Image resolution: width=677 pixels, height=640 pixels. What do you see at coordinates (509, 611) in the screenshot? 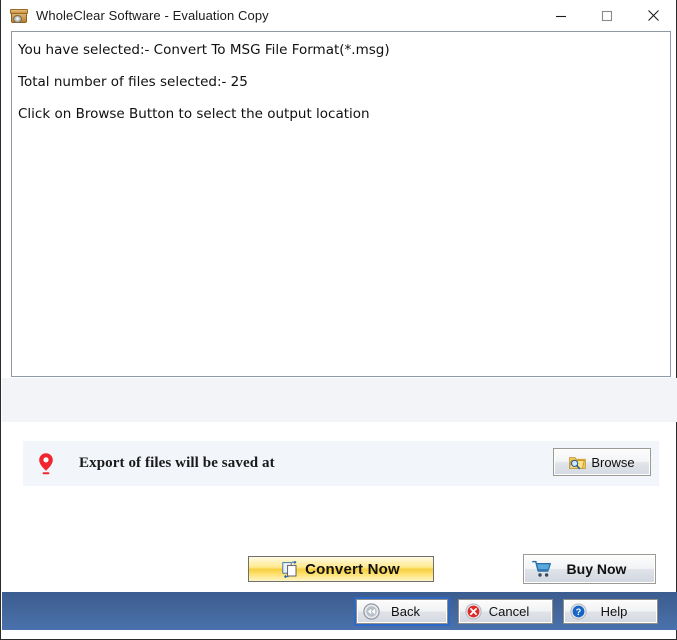
I see `cancel-button-label: Cancel` at bounding box center [509, 611].